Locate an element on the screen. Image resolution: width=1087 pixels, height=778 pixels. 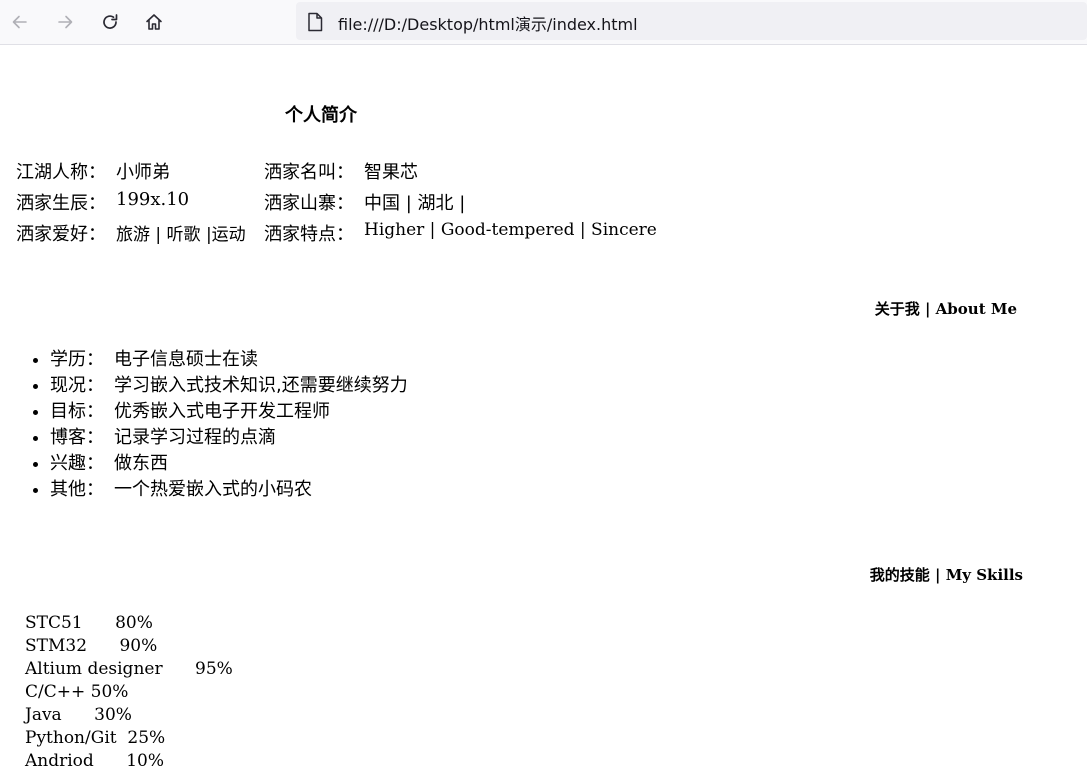
list-item: 其他： 一个热爱嵌入式的小码农 is located at coordinates (229, 490).